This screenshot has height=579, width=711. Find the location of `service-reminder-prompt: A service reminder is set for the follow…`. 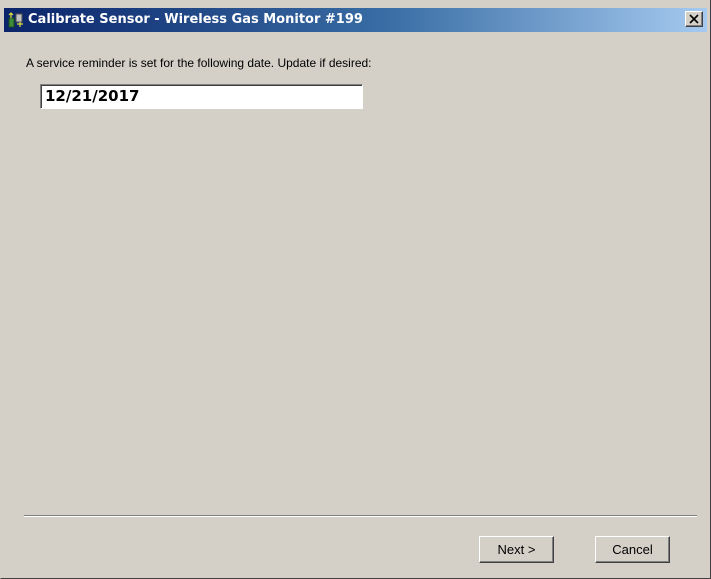

service-reminder-prompt: A service reminder is set for the follow… is located at coordinates (199, 63).